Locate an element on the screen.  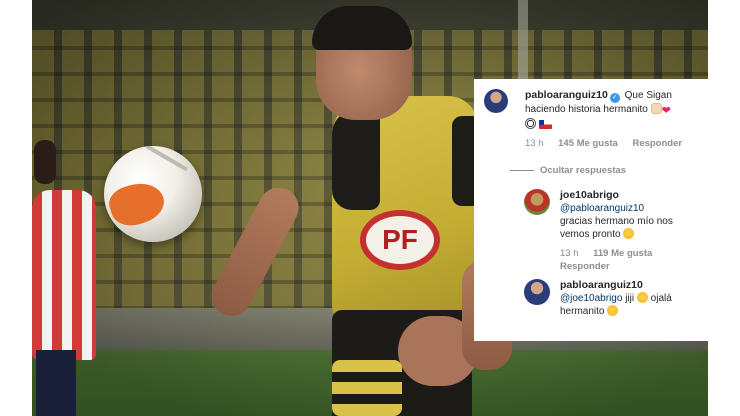
comment-username: pabloaranguiz10 is located at coordinates (566, 95).